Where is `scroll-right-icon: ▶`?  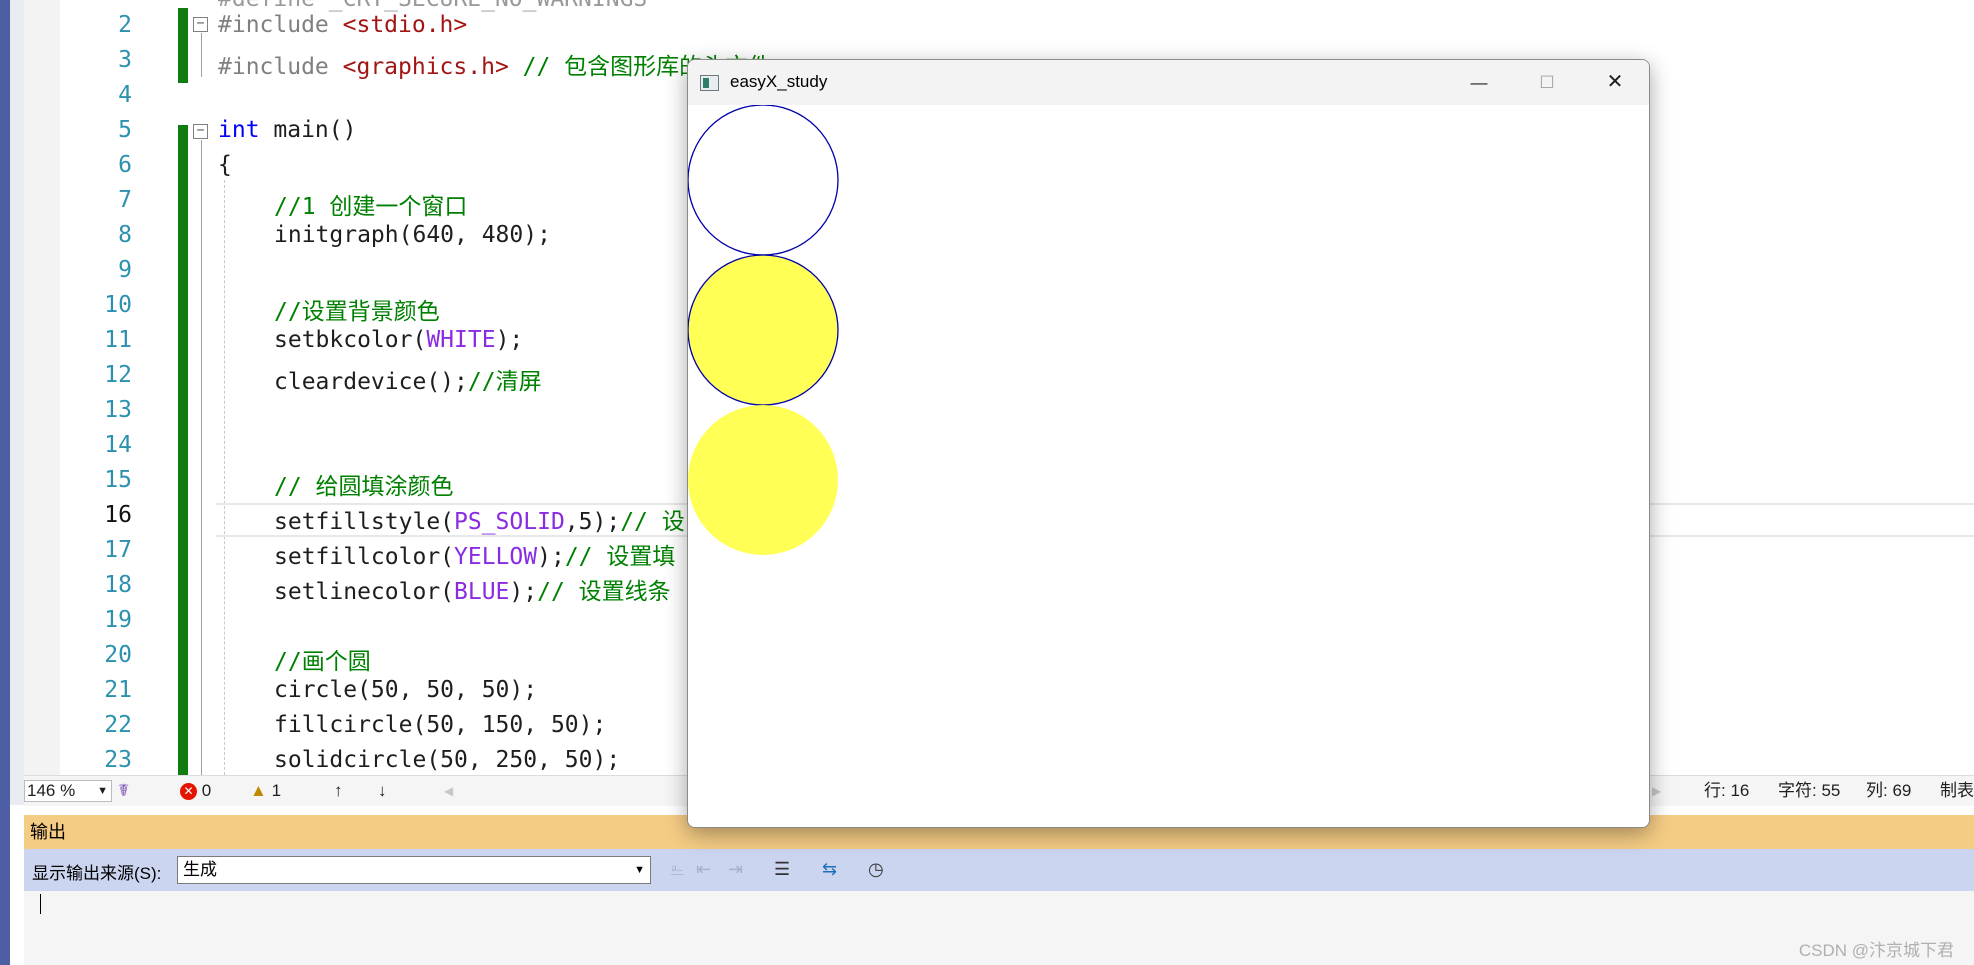 scroll-right-icon: ▶ is located at coordinates (1656, 791).